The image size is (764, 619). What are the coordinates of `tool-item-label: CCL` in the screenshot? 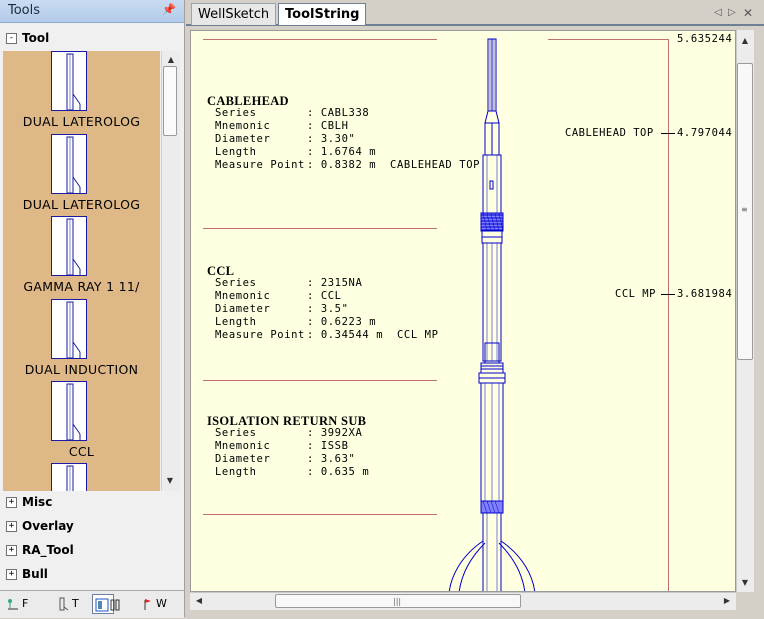 It's located at (81, 451).